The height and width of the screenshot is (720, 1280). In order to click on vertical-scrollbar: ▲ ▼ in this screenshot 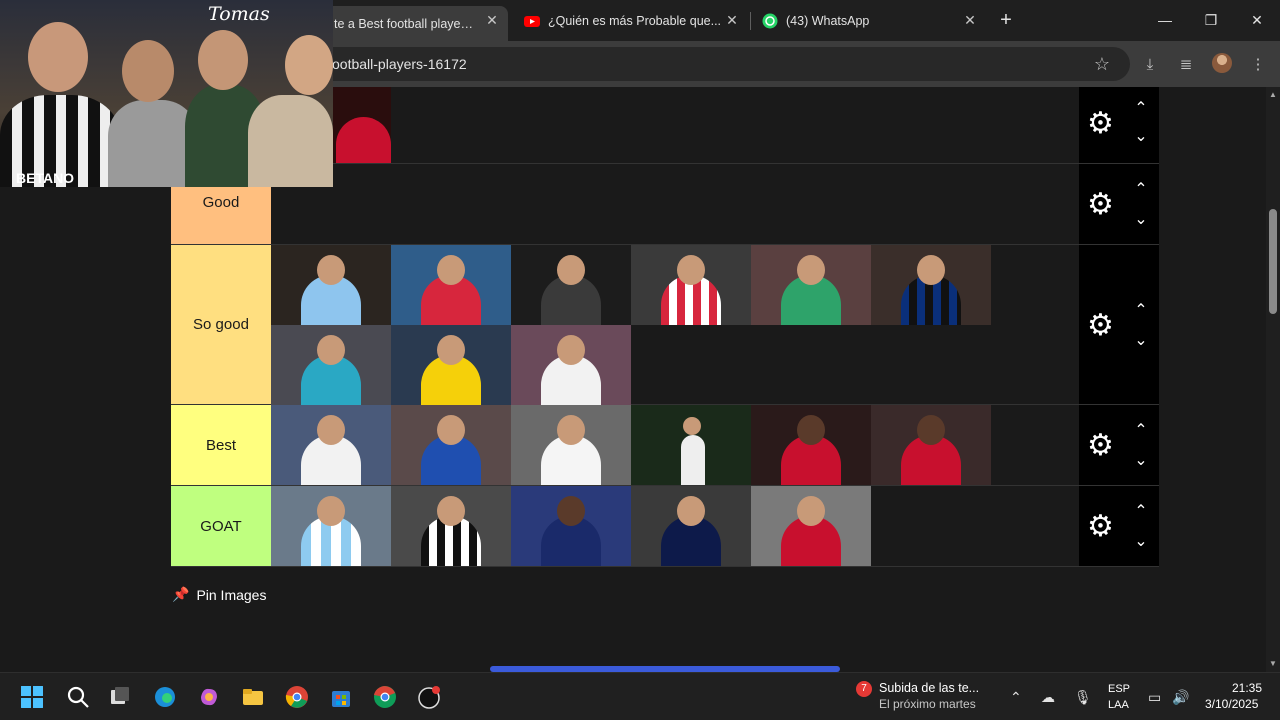, I will do `click(1273, 379)`.